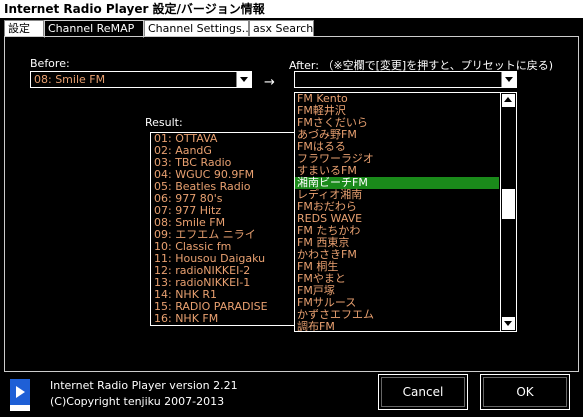 The height and width of the screenshot is (417, 583). I want to click on scroll-down-icon, so click(508, 323).